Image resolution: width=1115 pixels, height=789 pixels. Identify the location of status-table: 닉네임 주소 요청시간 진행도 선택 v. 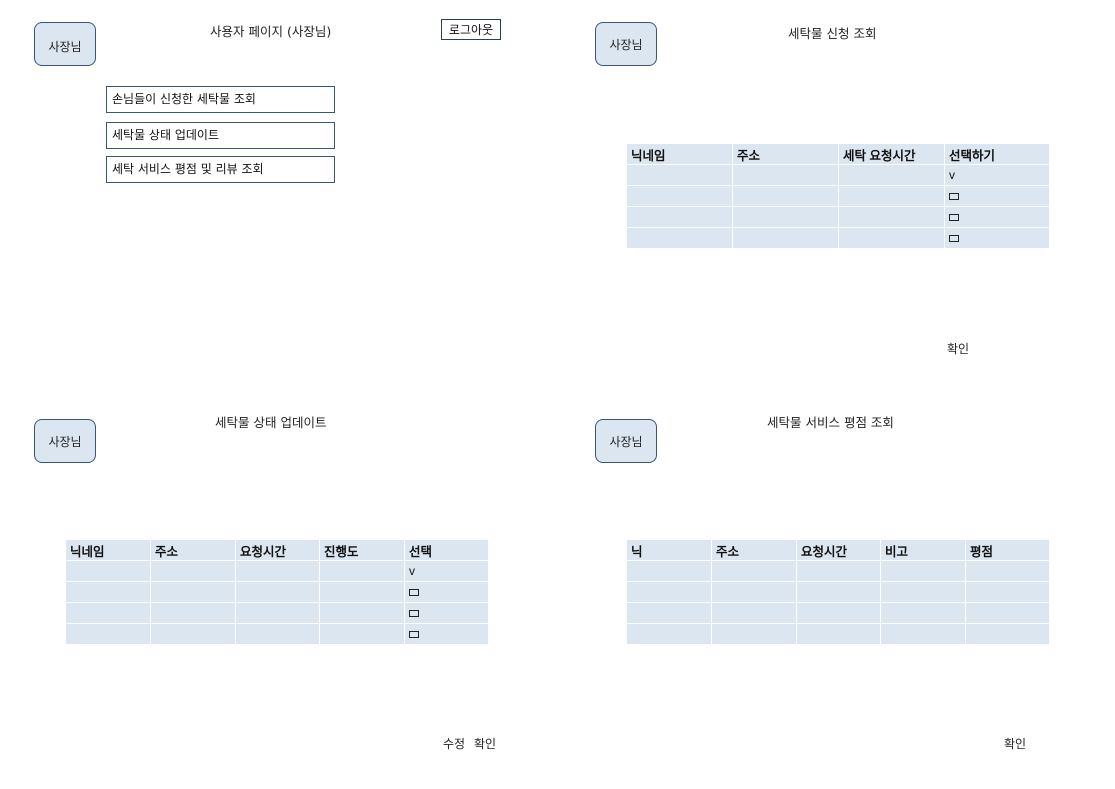
(277, 592).